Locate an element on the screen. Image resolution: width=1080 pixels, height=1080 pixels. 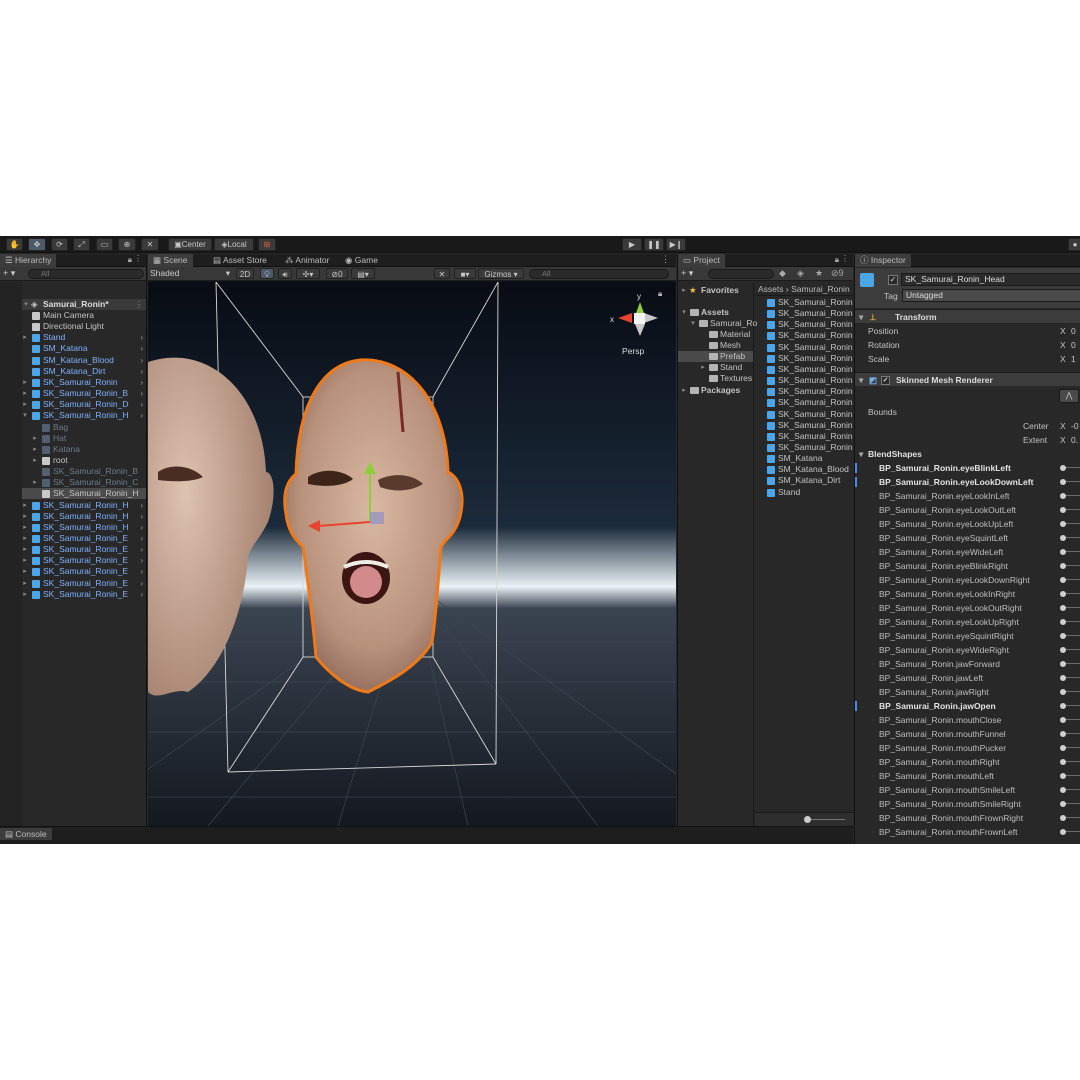
mode-2d-toggle: 2D is located at coordinates (245, 273).